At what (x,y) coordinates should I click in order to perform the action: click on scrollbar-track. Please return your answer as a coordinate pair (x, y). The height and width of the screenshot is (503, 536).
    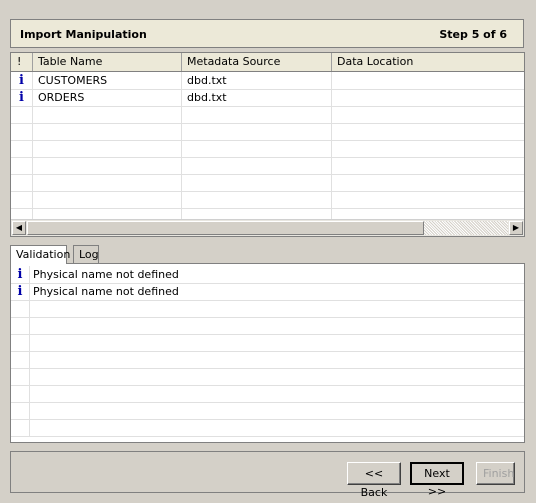
    Looking at the image, I should click on (466, 228).